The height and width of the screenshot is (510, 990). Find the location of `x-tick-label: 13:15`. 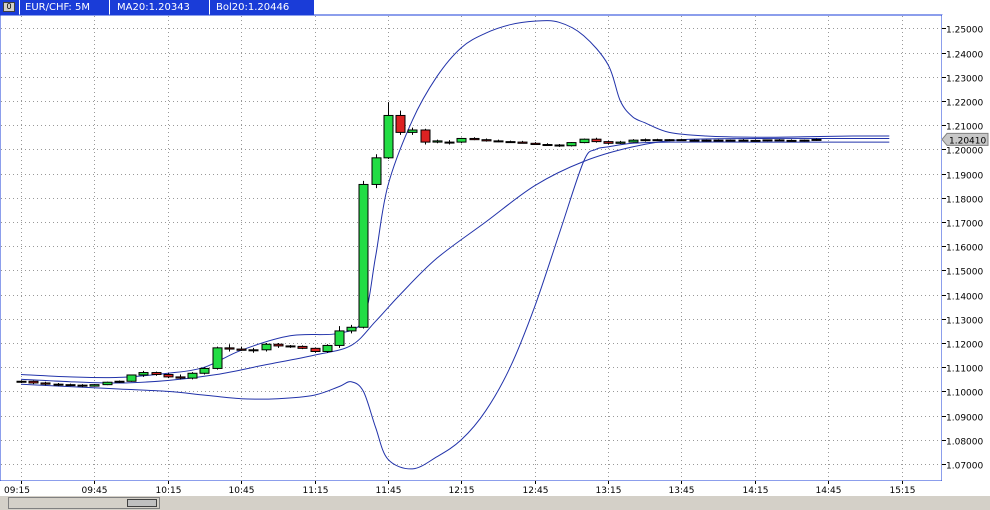

x-tick-label: 13:15 is located at coordinates (609, 491).